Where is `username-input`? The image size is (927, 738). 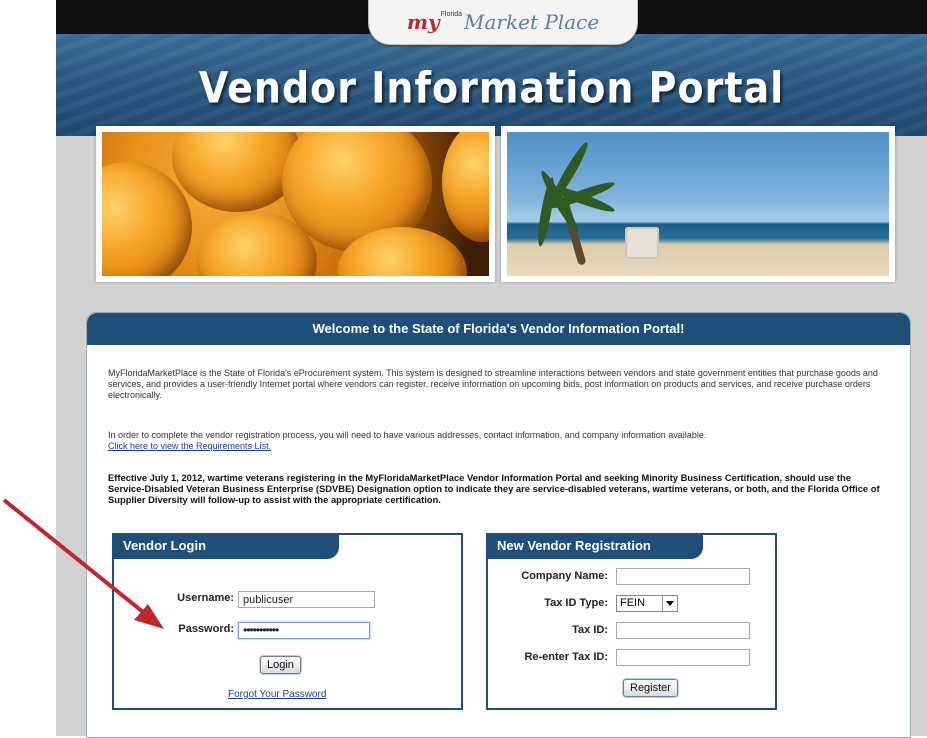
username-input is located at coordinates (306, 599).